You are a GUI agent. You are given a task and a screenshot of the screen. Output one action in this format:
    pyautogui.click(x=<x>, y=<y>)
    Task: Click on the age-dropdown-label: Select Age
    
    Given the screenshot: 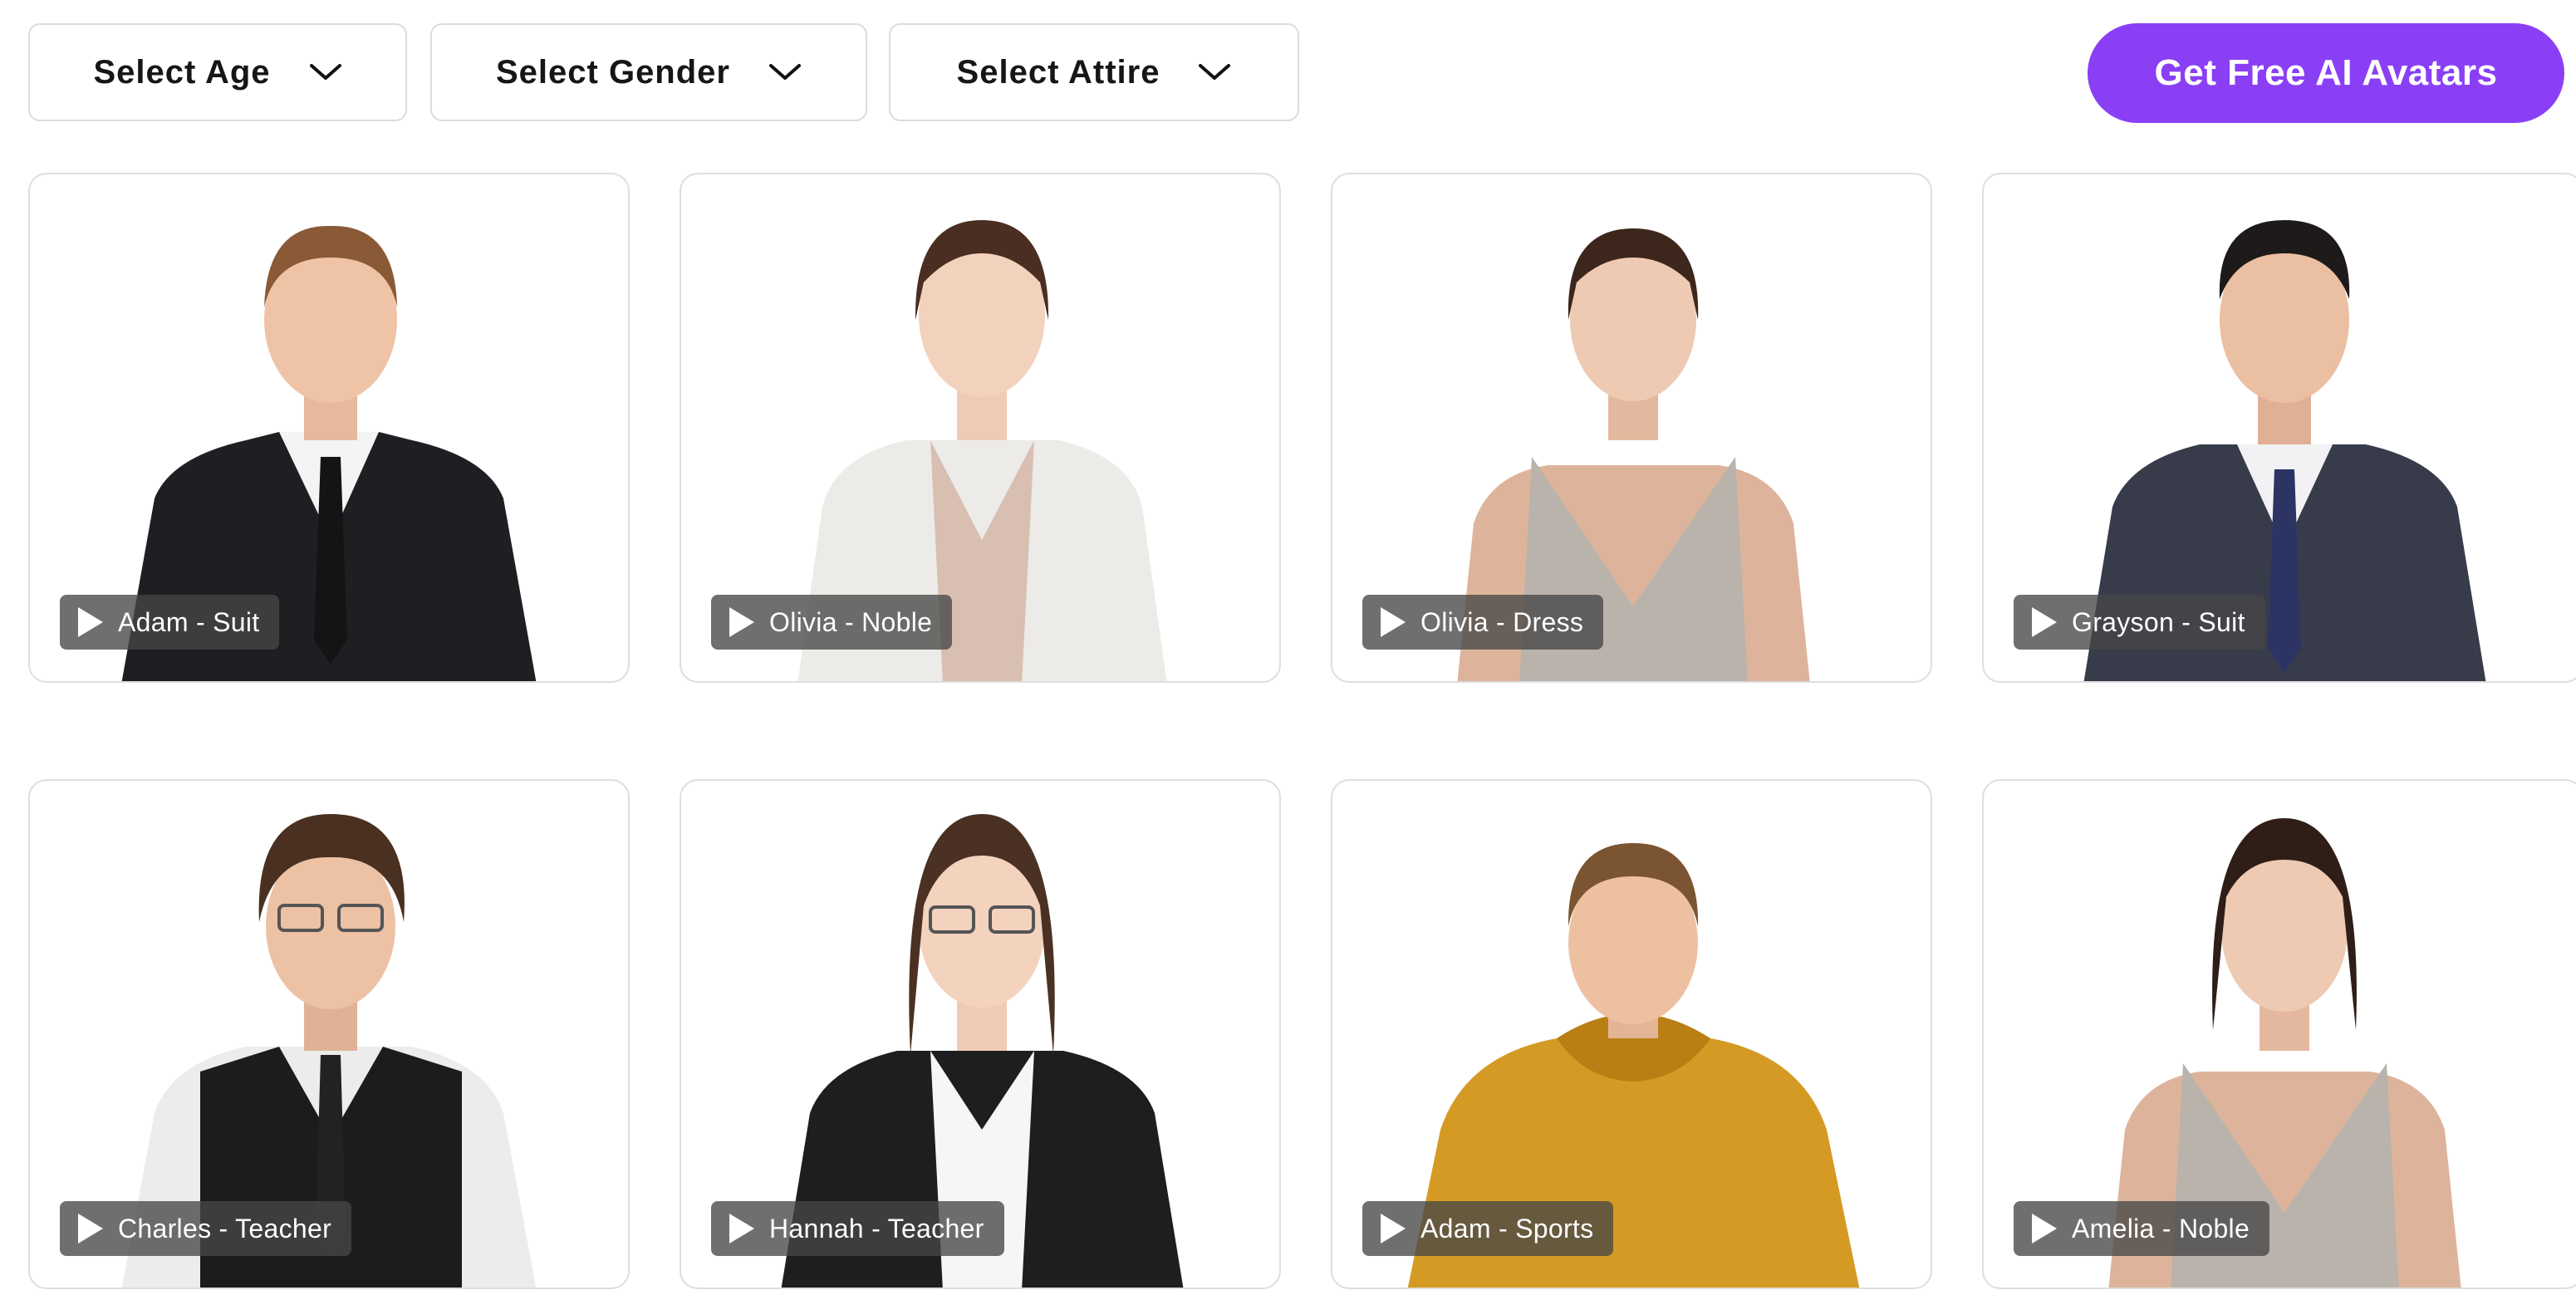 What is the action you would take?
    pyautogui.click(x=182, y=72)
    